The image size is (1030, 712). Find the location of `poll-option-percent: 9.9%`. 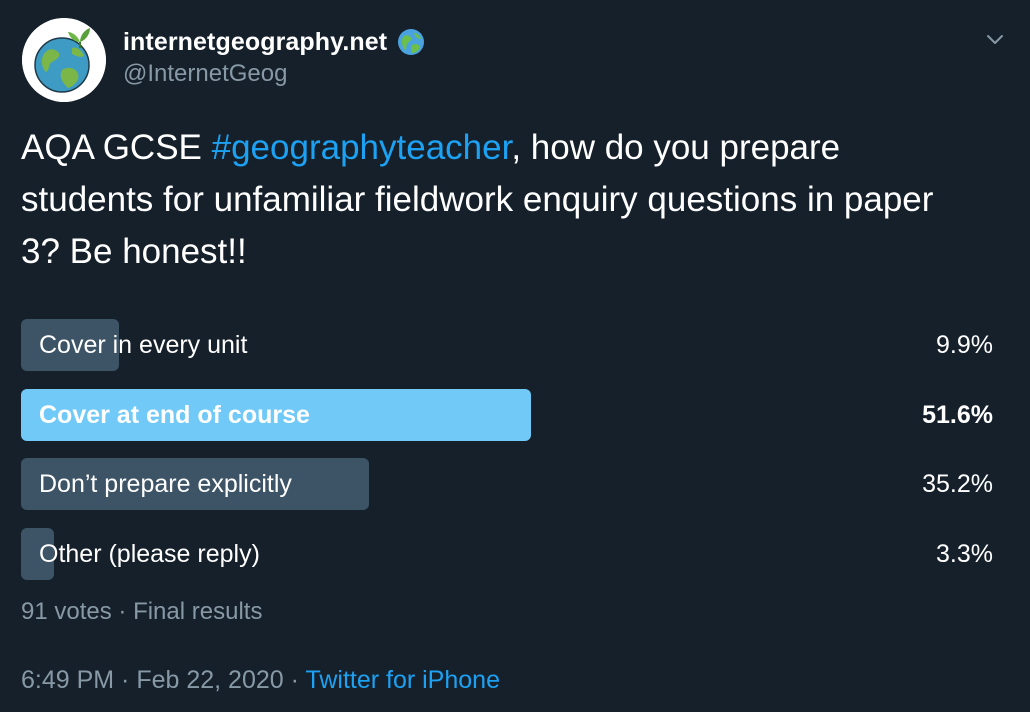

poll-option-percent: 9.9% is located at coordinates (964, 345).